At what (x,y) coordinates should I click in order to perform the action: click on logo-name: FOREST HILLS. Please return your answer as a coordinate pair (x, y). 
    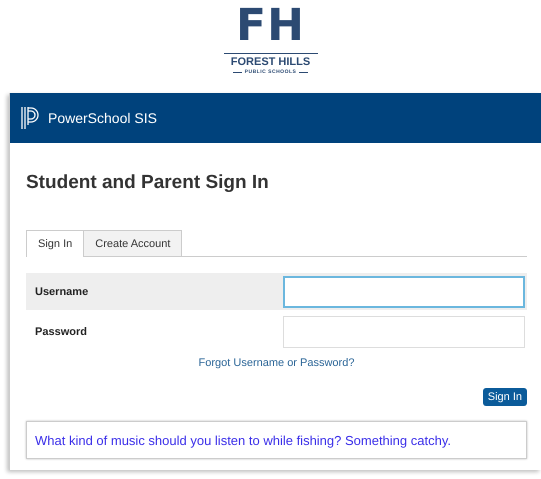
    Looking at the image, I should click on (270, 62).